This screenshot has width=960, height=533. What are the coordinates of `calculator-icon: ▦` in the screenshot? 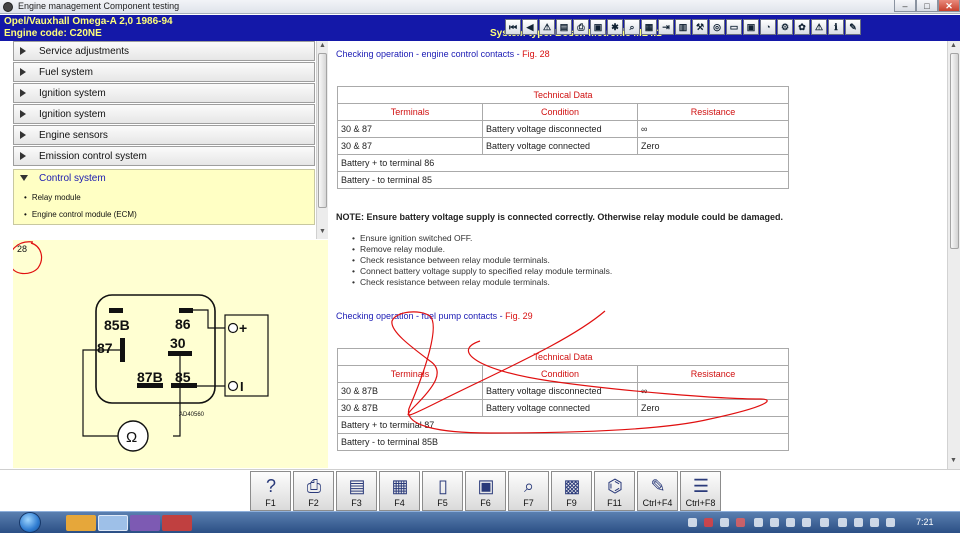 It's located at (649, 27).